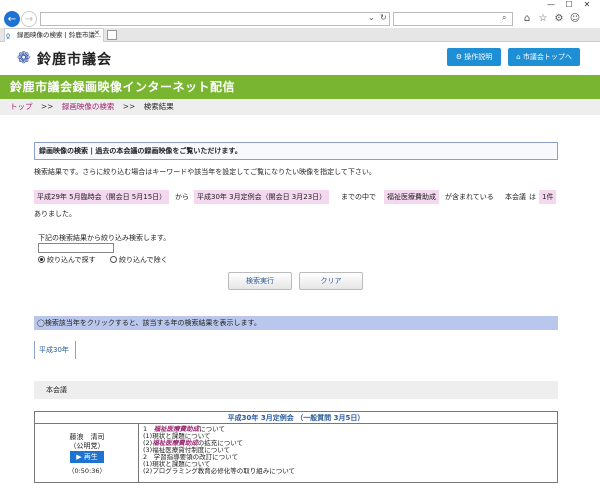  What do you see at coordinates (575, 18) in the screenshot?
I see `feedback-smiley-icon: ☺` at bounding box center [575, 18].